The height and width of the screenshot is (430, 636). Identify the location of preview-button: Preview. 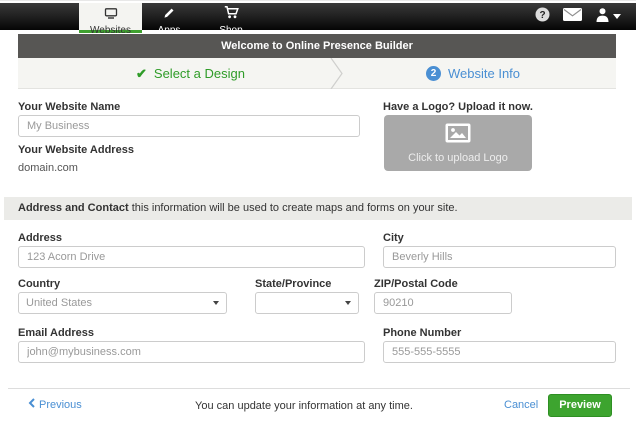
(580, 405).